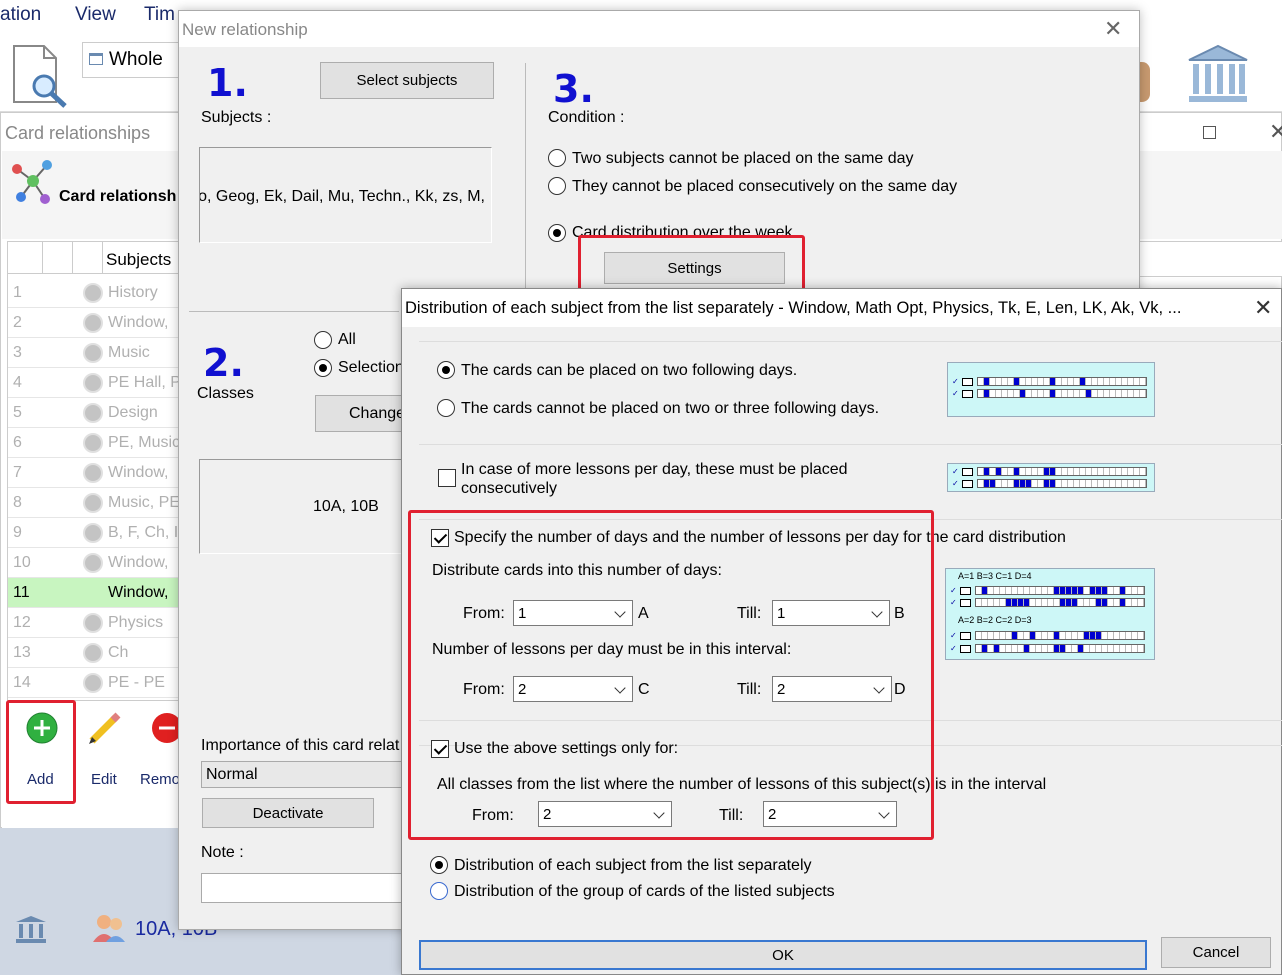 The height and width of the screenshot is (975, 1282). I want to click on row-number: 4, so click(17, 382).